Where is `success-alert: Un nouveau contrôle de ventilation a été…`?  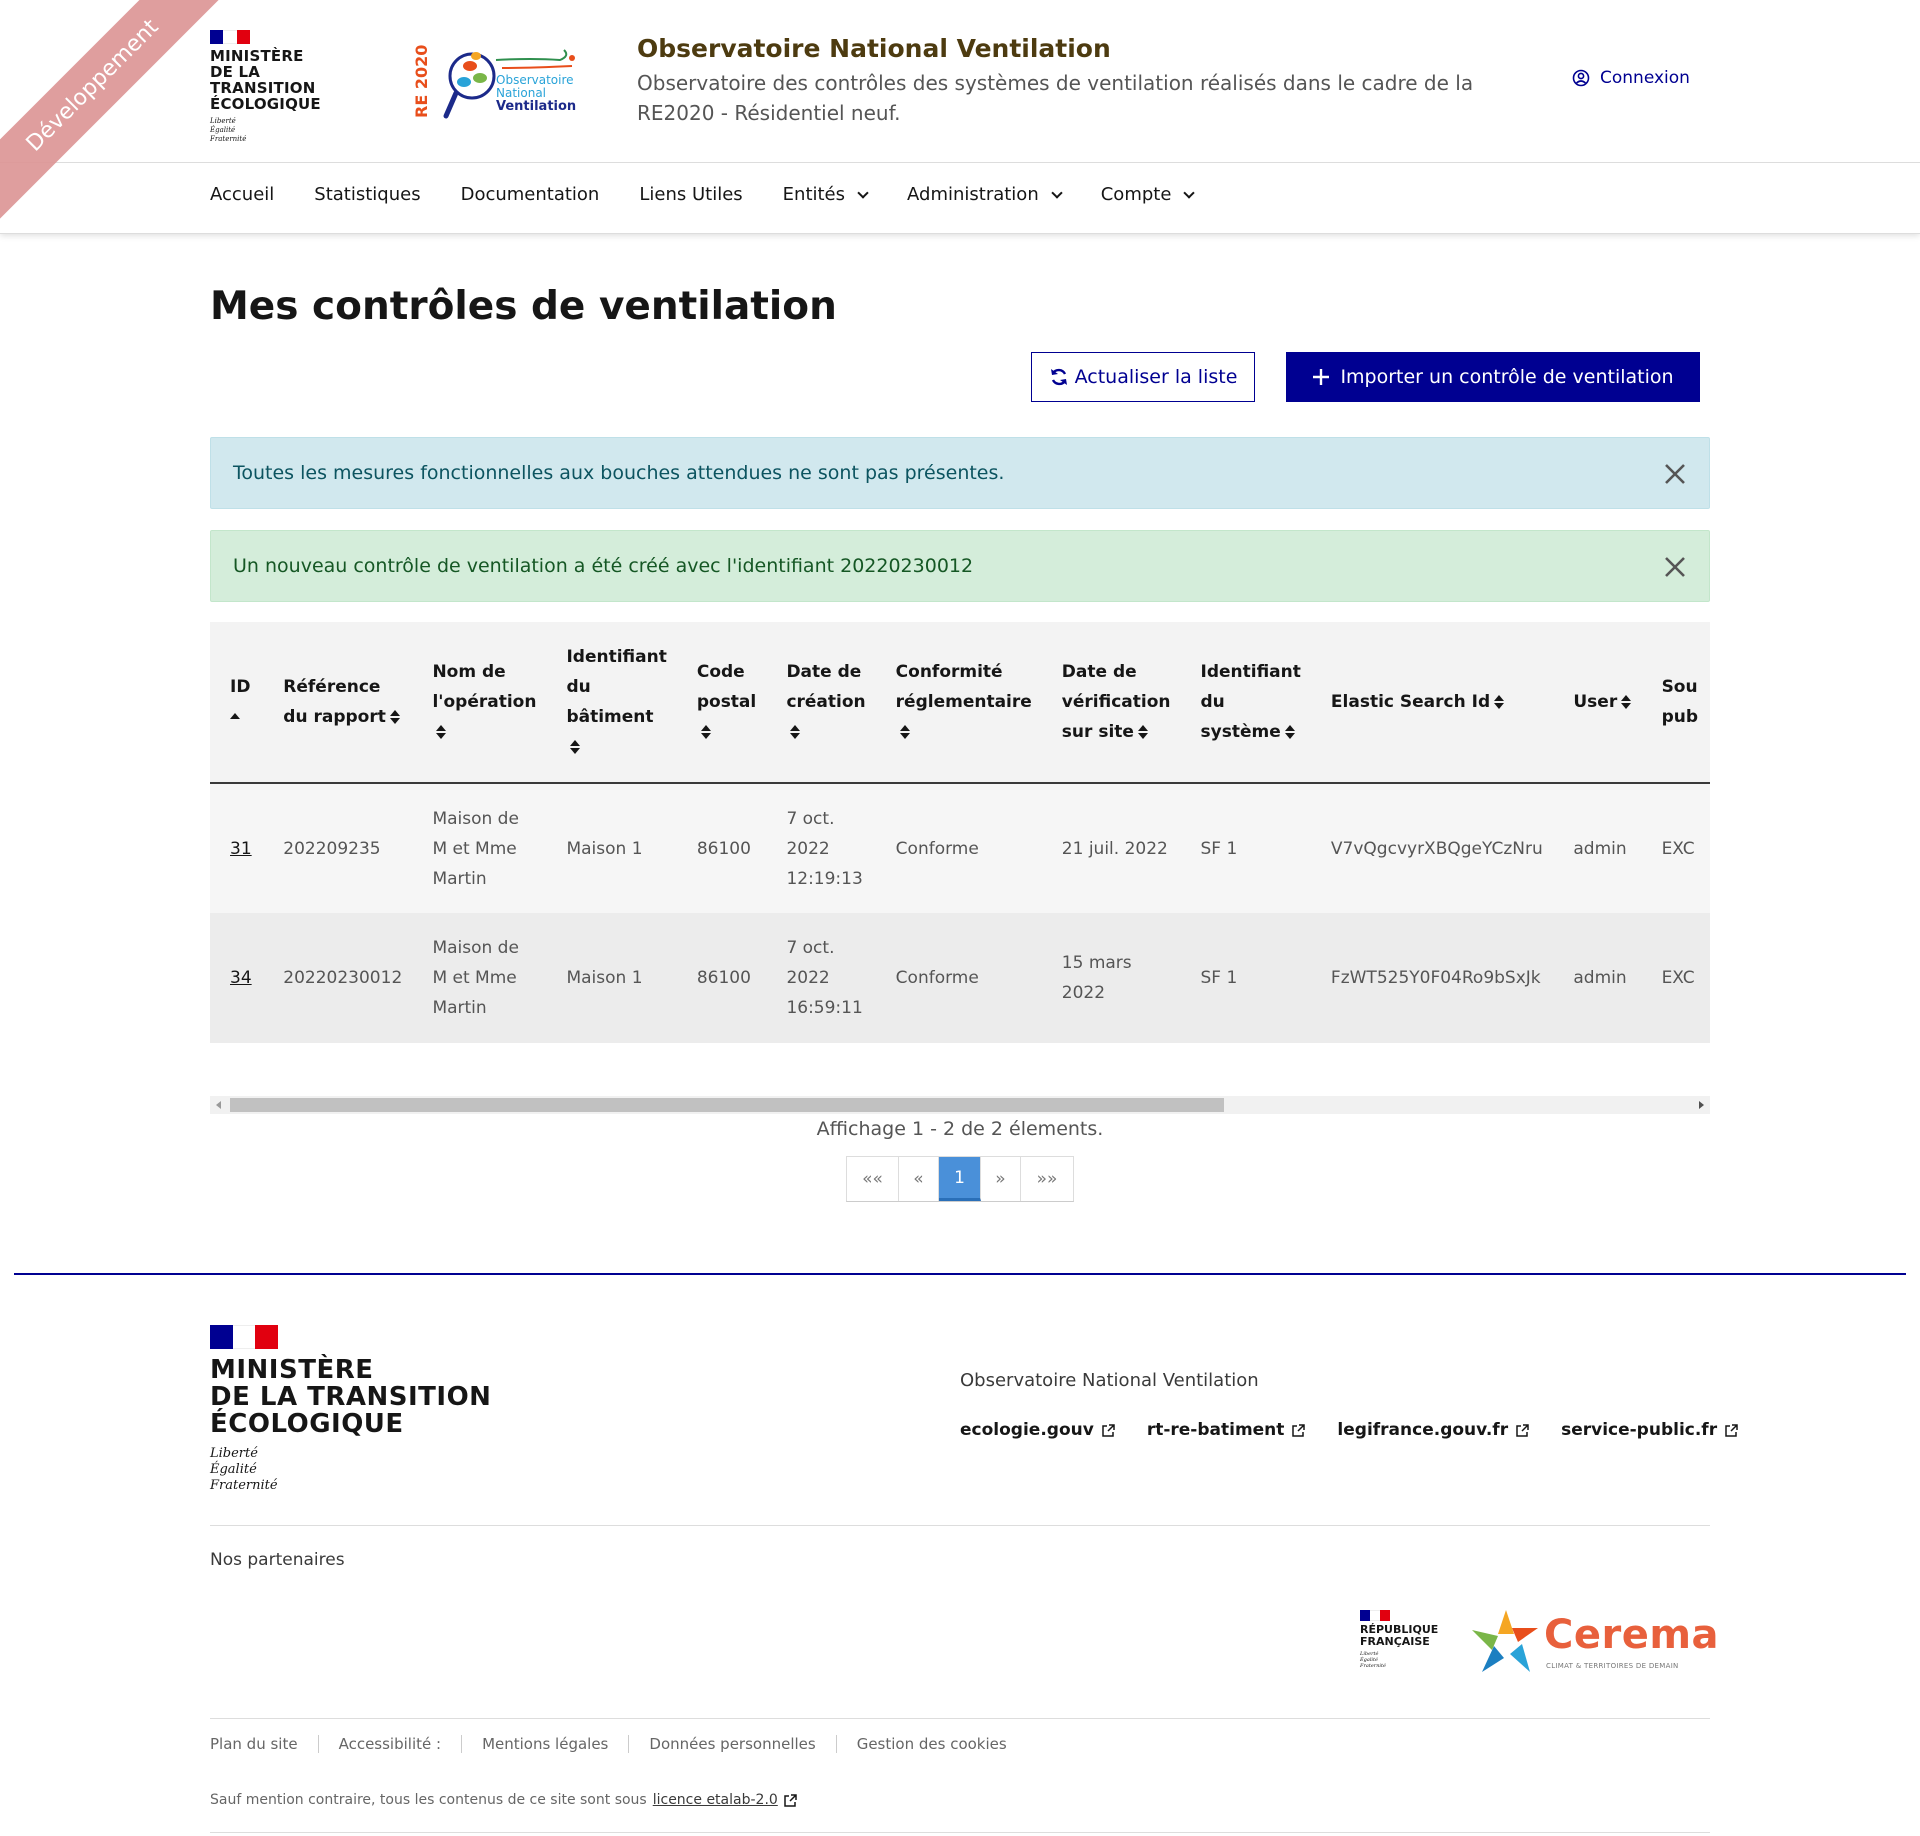
success-alert: Un nouveau contrôle de ventilation a été… is located at coordinates (960, 566).